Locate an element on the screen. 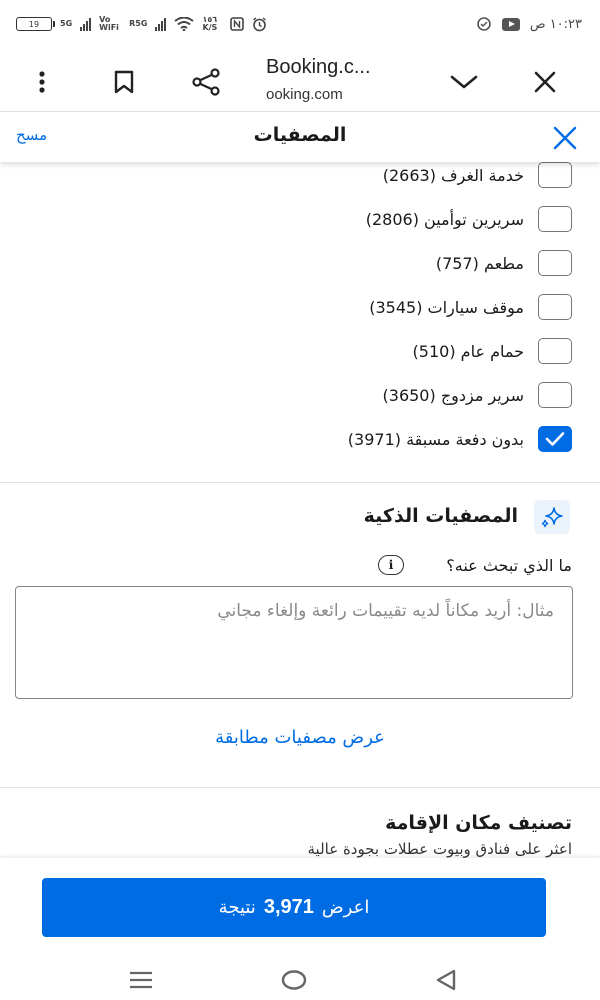 This screenshot has height=1000, width=600. filter-label: حمام عام (510) is located at coordinates (468, 351).